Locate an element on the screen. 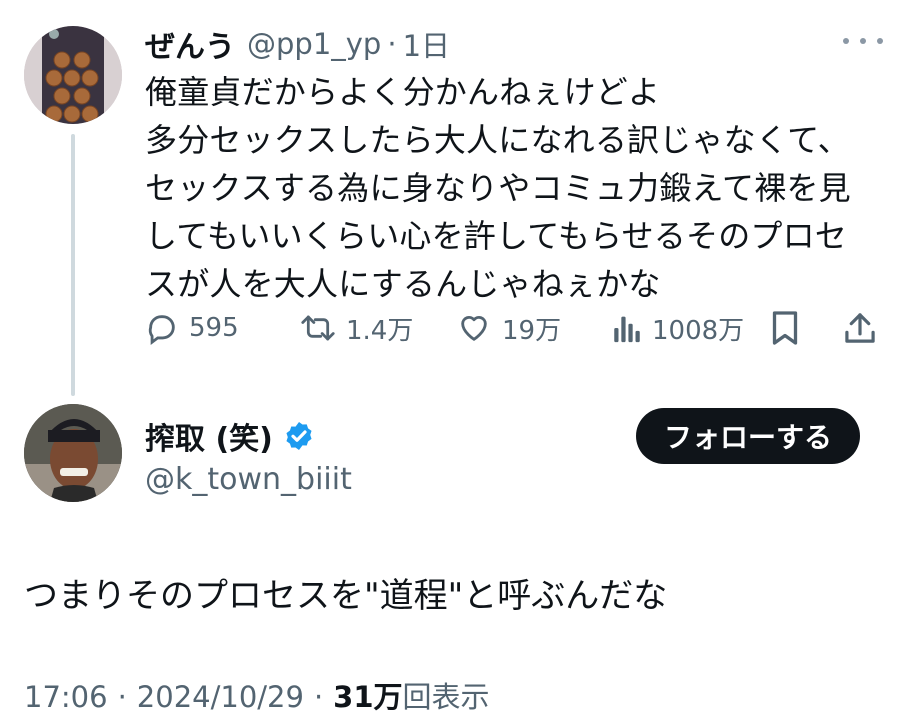 The image size is (900, 724). retweet-button: 1.4万 is located at coordinates (356, 328).